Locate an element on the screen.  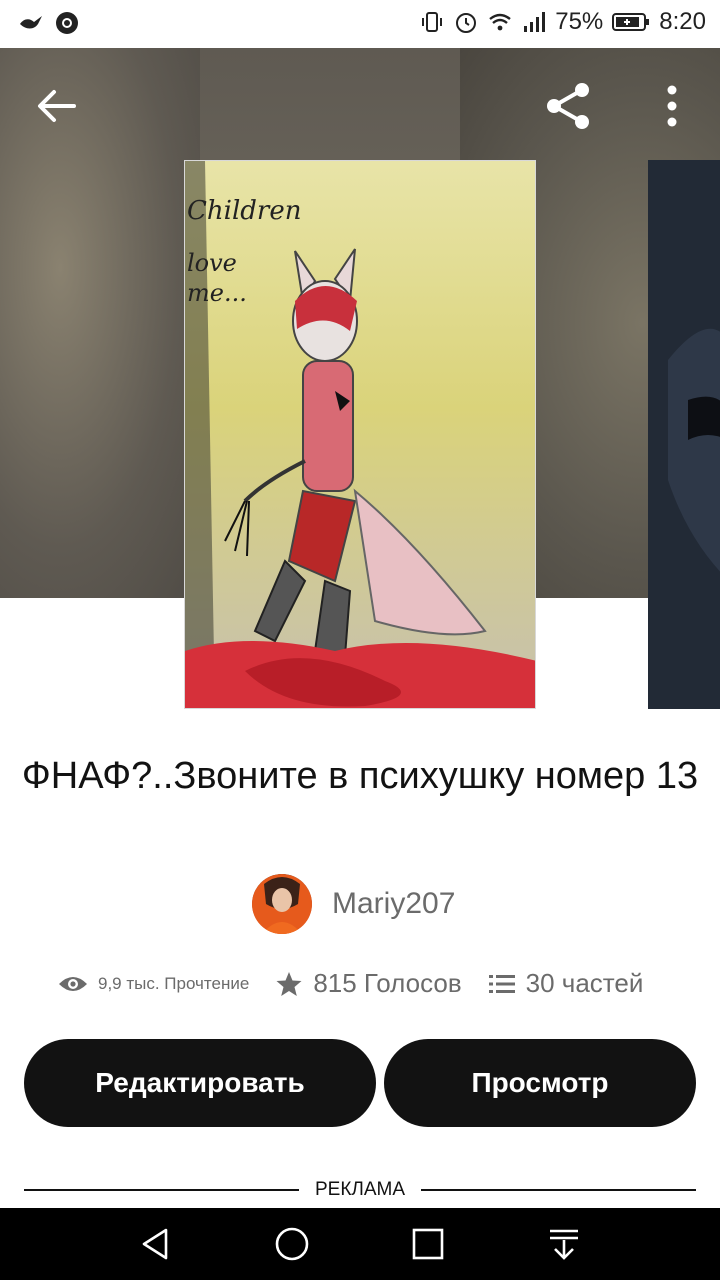
avatar-image is located at coordinates (282, 904).